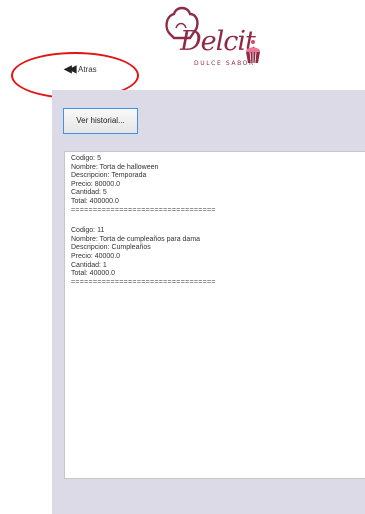 This screenshot has height=514, width=365. I want to click on record-code: Codigo: 11, so click(88, 231).